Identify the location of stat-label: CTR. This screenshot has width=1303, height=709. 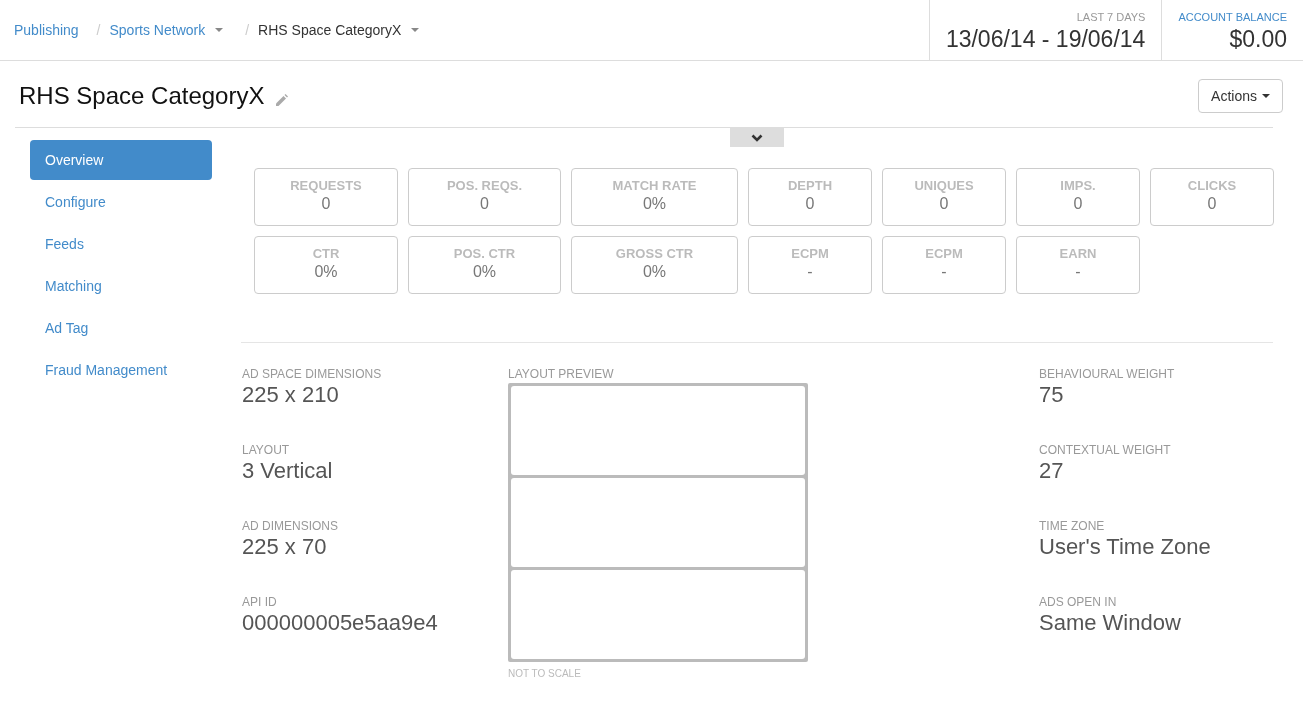
(326, 254).